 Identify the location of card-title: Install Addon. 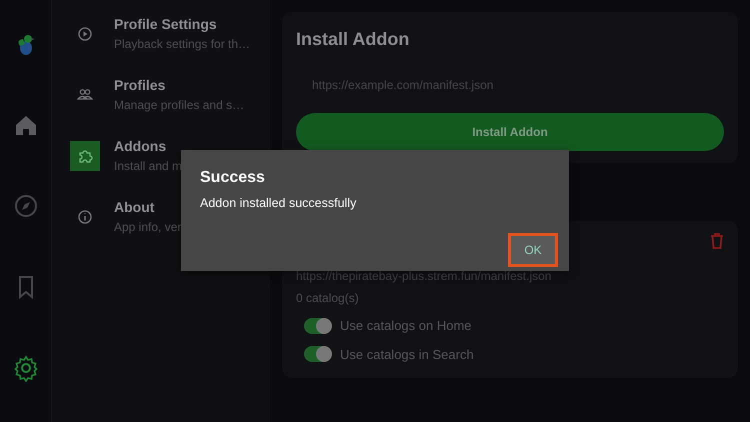
(353, 39).